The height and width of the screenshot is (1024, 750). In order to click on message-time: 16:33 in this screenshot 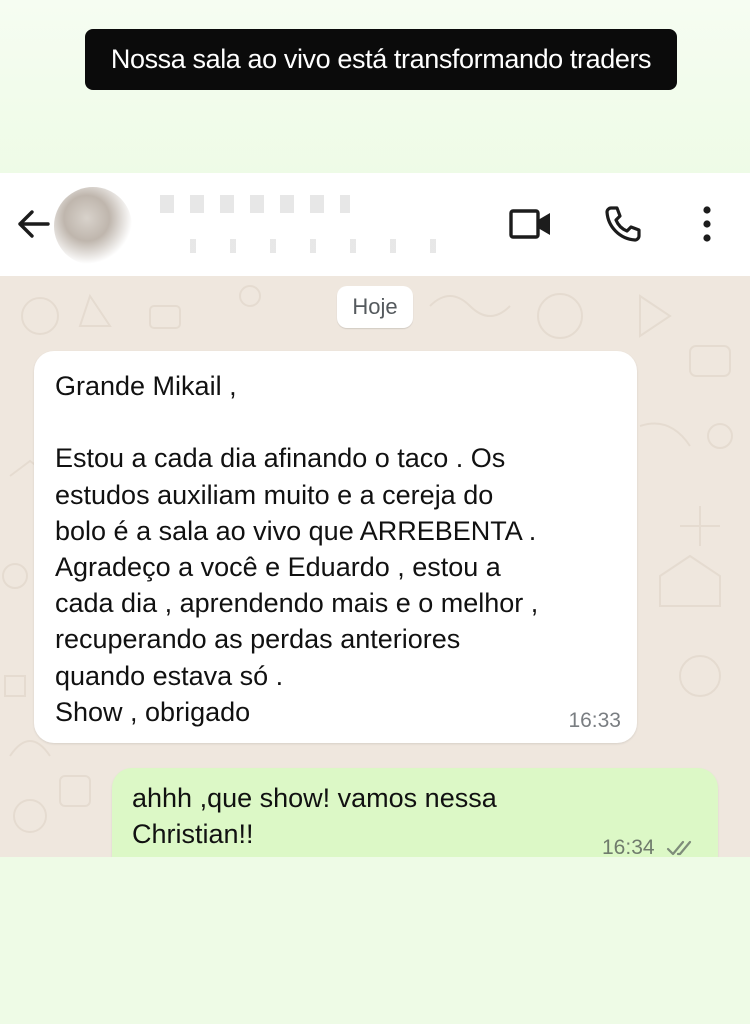, I will do `click(594, 720)`.